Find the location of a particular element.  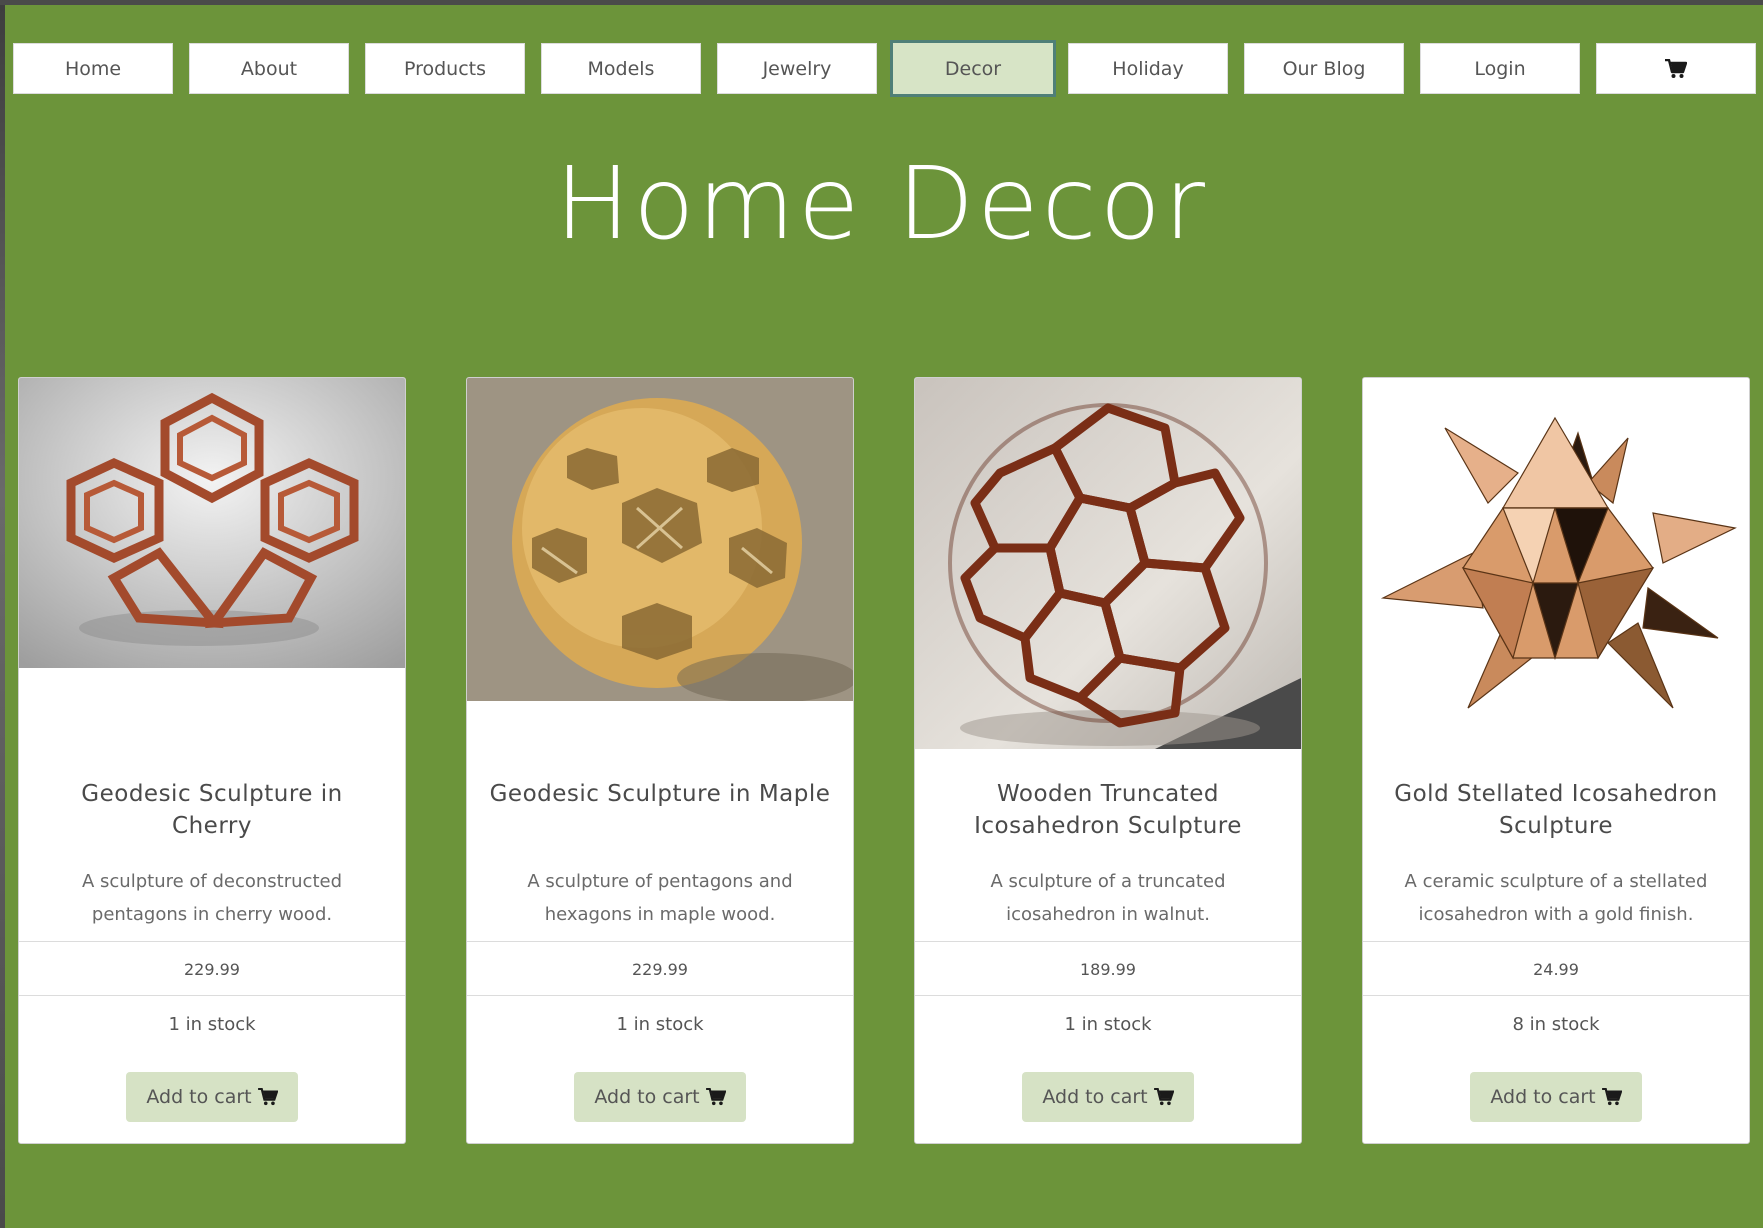

nav-holiday: Holiday is located at coordinates (1148, 68).